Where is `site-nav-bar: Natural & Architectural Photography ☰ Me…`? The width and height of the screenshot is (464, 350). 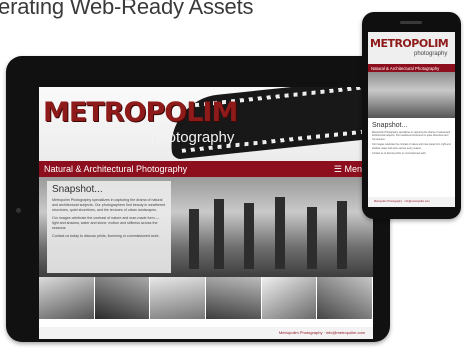 site-nav-bar: Natural & Architectural Photography ☰ Me… is located at coordinates (206, 169).